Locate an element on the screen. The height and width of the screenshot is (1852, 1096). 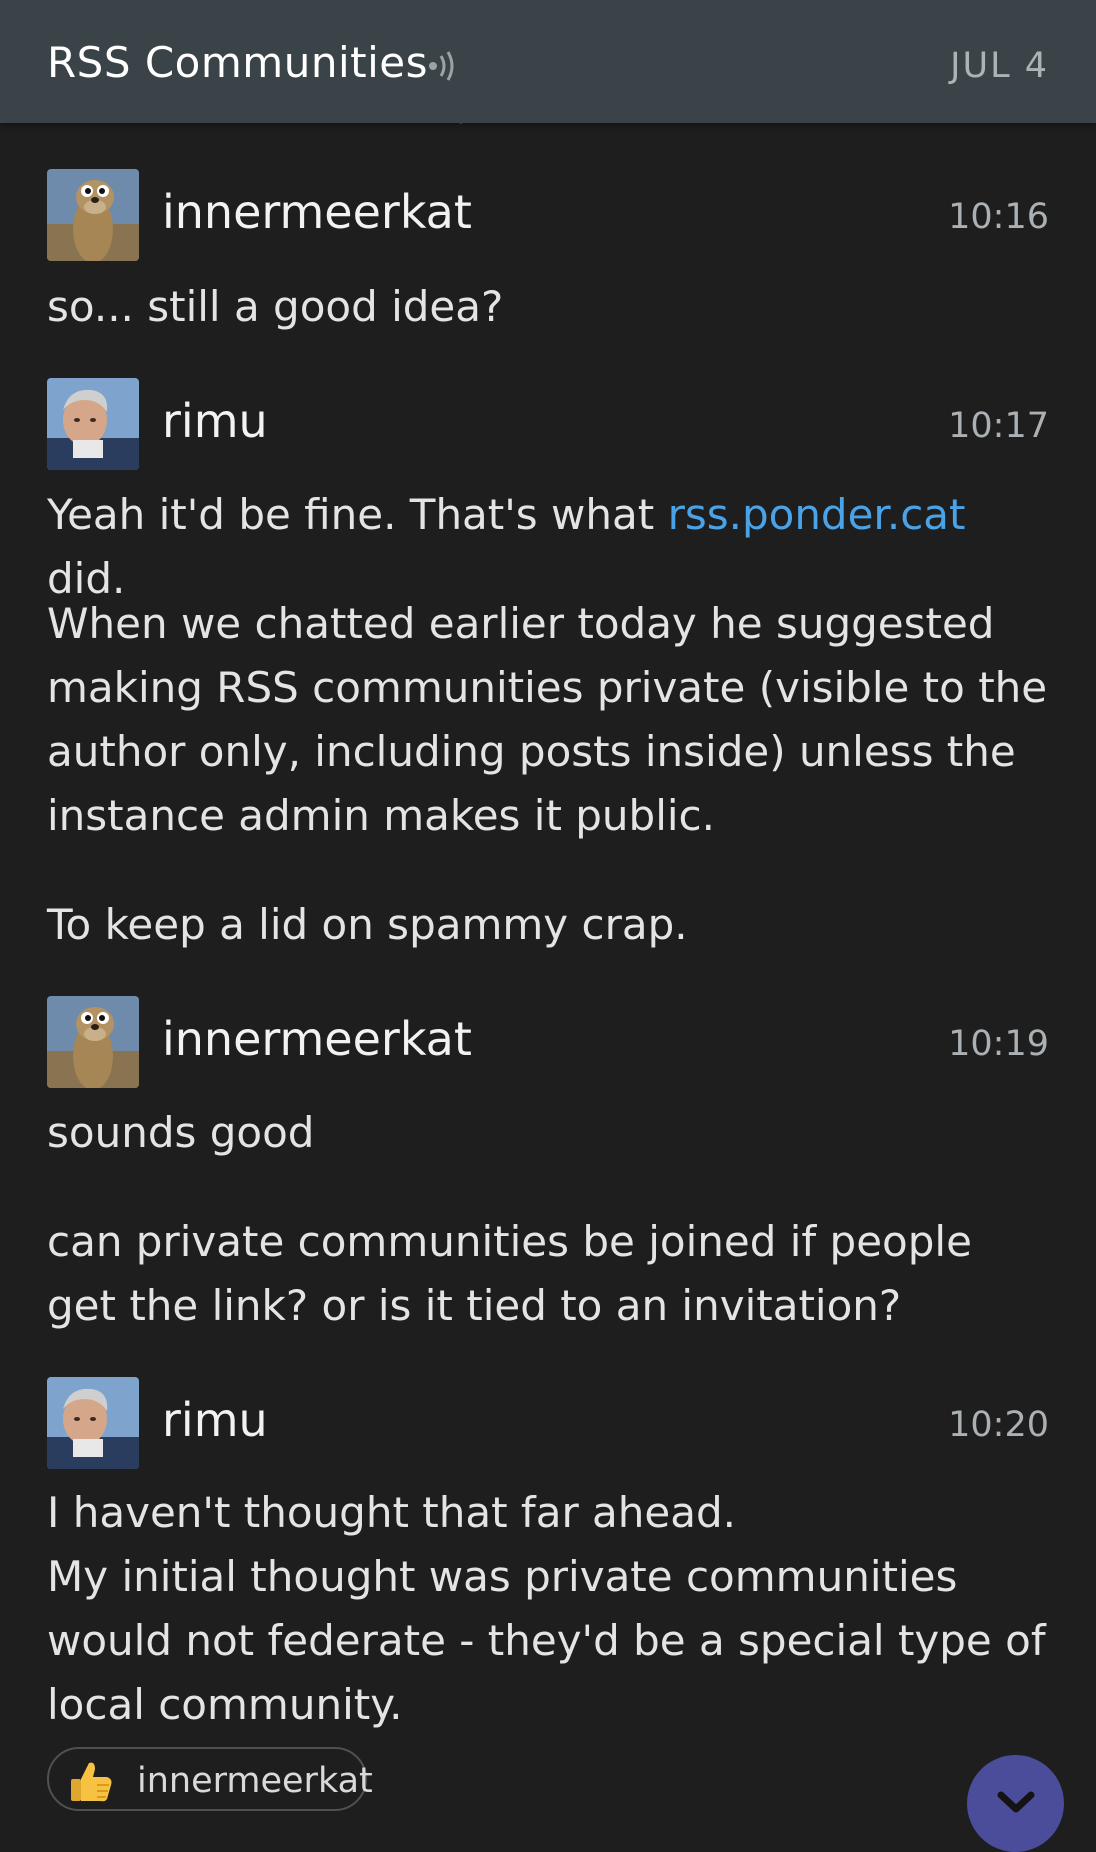
reaction-pill: innermeerkat is located at coordinates (210, 1779).